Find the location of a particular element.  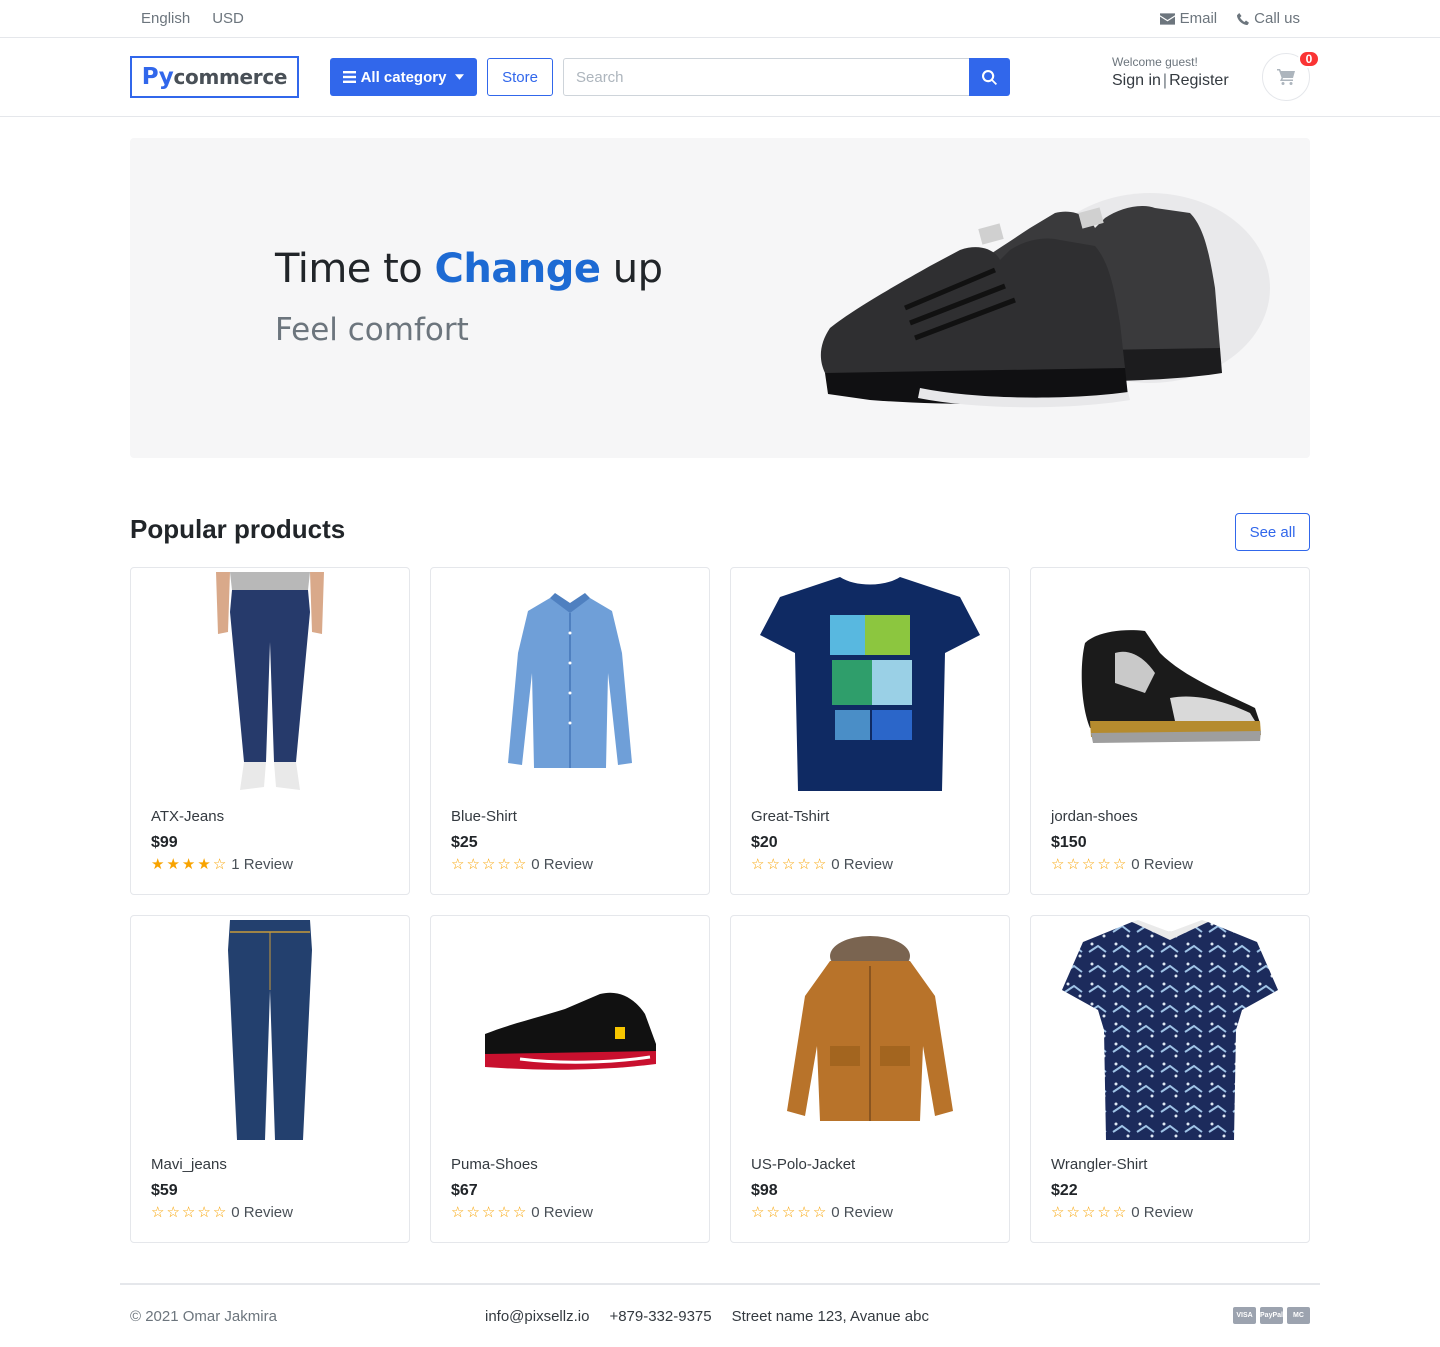

sign-in-link: Sign in is located at coordinates (1136, 80).